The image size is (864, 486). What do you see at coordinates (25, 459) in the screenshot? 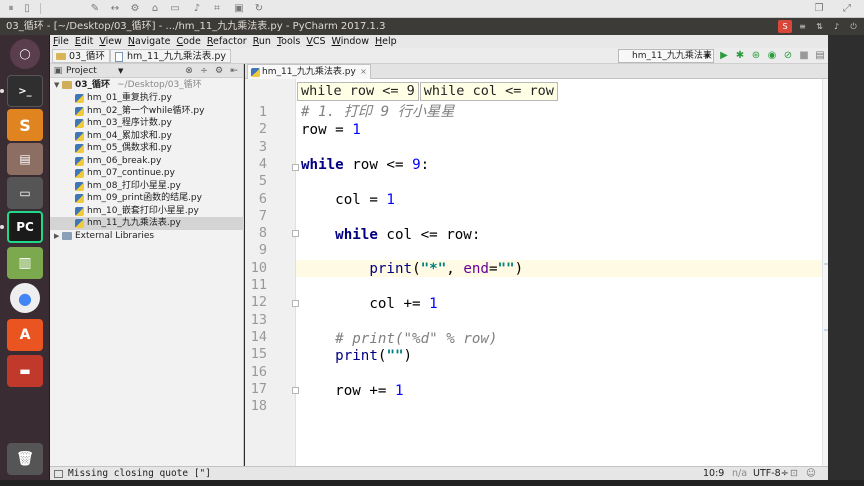
I see `trash-icon: 🗑` at bounding box center [25, 459].